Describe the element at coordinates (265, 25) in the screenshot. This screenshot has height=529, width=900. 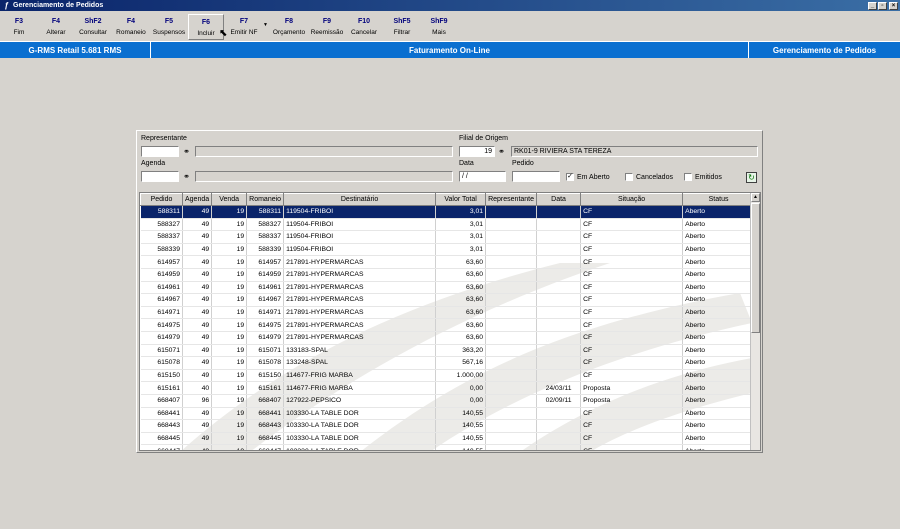
I see `dropdown-arrow-icon: ▼` at that location.